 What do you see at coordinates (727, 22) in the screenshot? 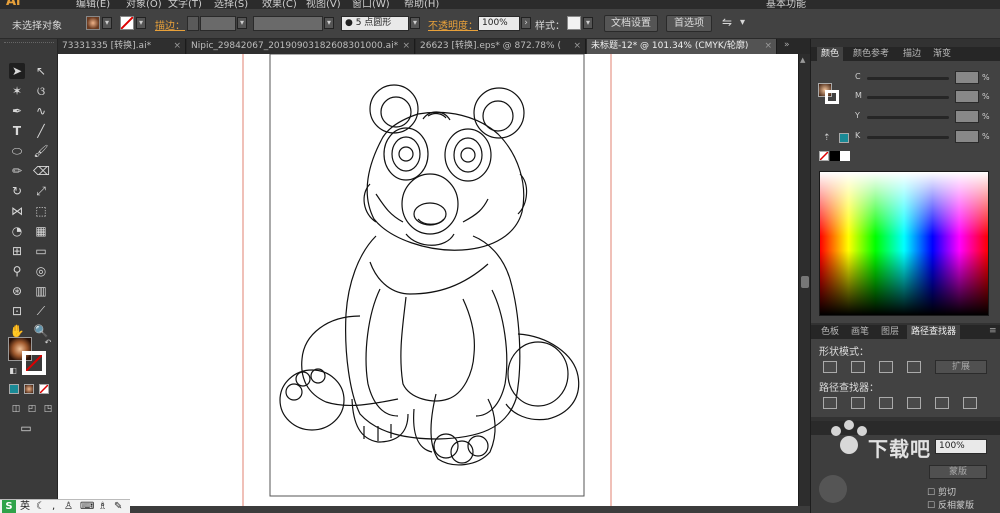
I see `arrange-icon: ⇋` at bounding box center [727, 22].